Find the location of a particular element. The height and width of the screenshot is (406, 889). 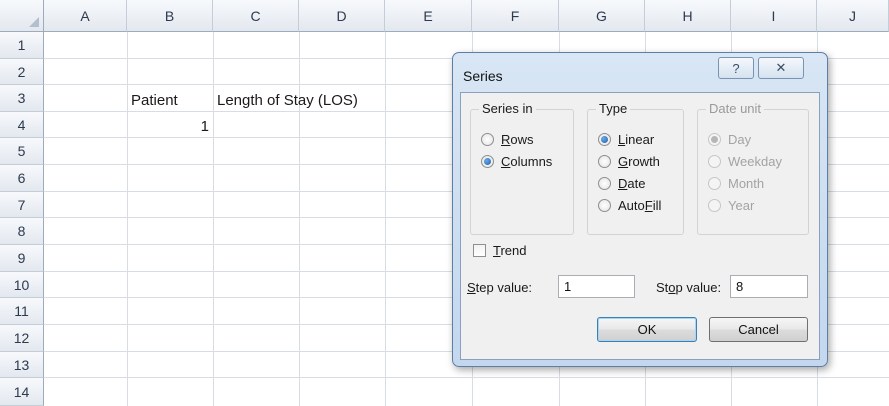

radio-columns-label: Columns is located at coordinates (527, 161).